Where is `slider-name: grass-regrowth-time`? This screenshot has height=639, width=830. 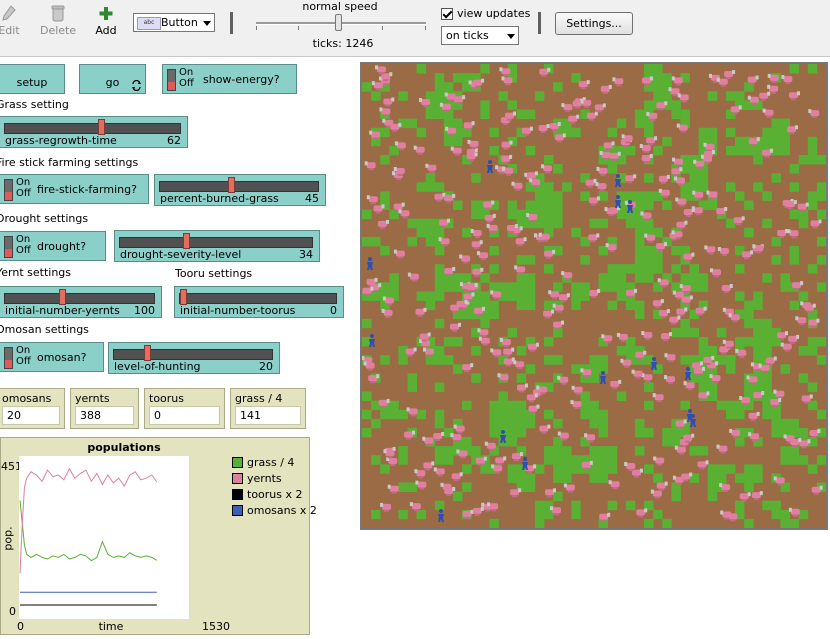
slider-name: grass-regrowth-time is located at coordinates (61, 140).